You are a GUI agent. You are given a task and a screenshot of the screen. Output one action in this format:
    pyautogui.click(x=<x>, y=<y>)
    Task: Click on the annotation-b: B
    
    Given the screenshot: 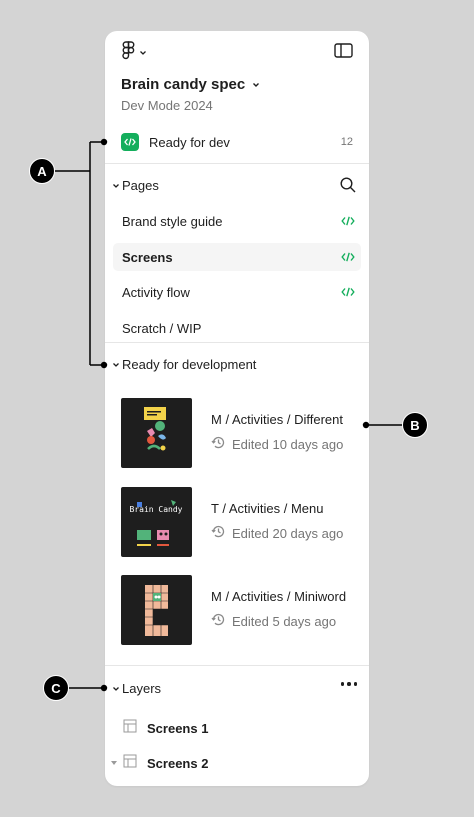 What is the action you would take?
    pyautogui.click(x=415, y=425)
    